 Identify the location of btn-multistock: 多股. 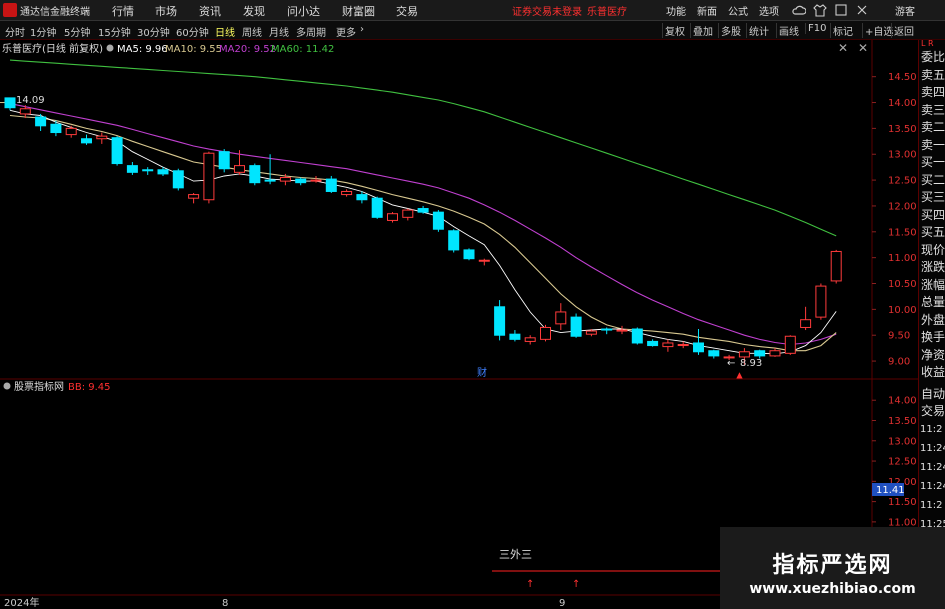
(730, 30).